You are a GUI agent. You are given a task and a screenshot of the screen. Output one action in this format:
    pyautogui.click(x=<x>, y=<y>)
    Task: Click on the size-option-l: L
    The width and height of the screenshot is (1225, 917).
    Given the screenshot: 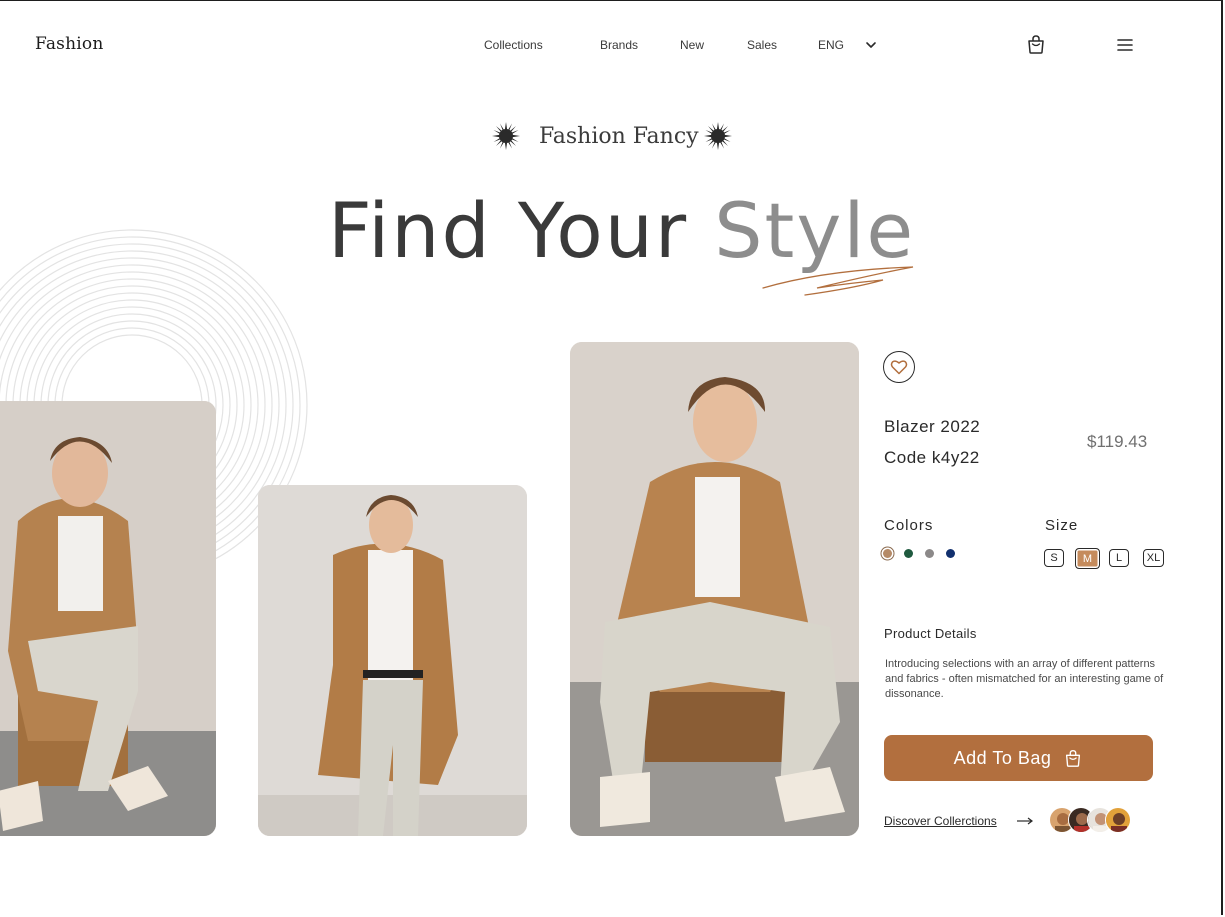 What is the action you would take?
    pyautogui.click(x=1119, y=558)
    